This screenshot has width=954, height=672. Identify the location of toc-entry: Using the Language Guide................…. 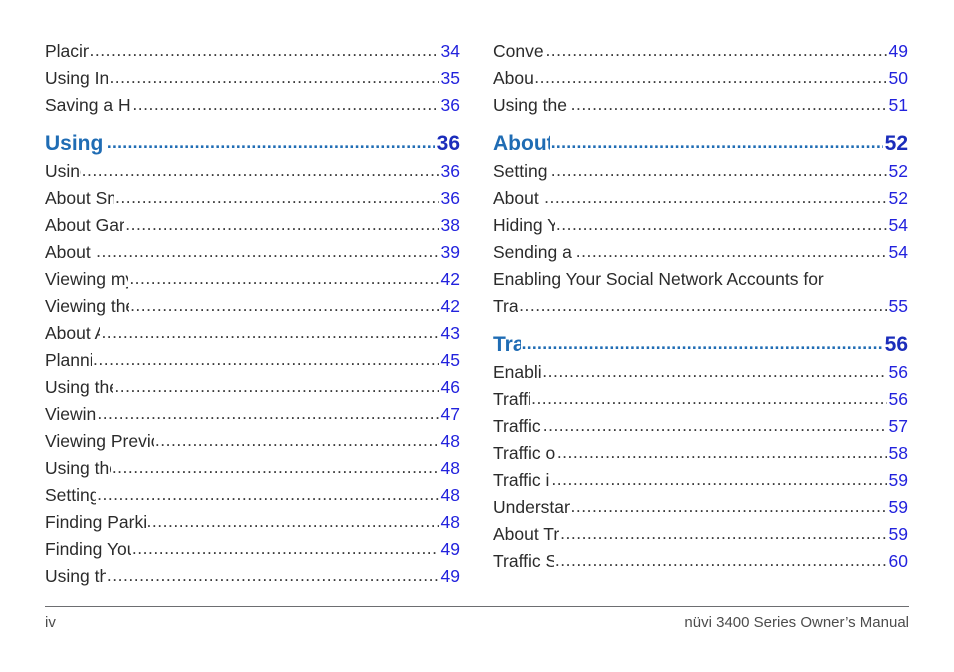
(700, 105).